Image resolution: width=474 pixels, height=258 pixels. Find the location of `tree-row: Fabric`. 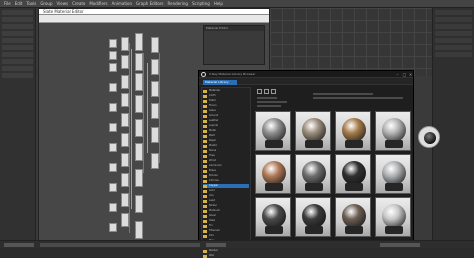

tree-row: Fabric is located at coordinates (226, 101).